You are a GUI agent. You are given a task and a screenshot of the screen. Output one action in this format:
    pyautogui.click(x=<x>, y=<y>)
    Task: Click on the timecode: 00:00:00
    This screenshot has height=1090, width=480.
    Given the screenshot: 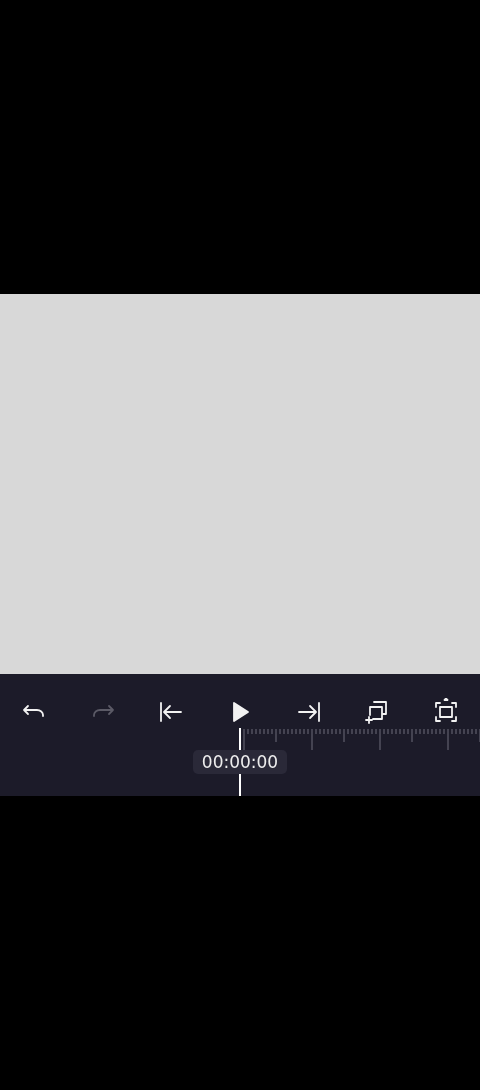 What is the action you would take?
    pyautogui.click(x=240, y=762)
    